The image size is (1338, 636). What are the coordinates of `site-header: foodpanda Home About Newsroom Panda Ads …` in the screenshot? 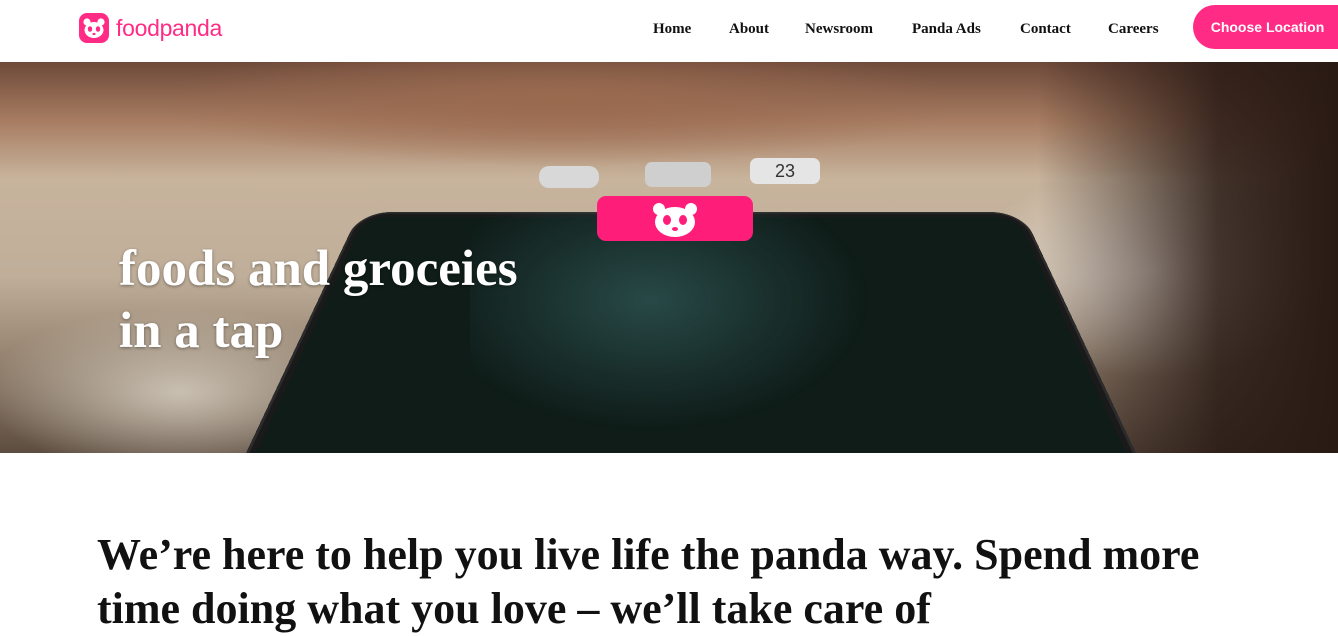 It's located at (669, 31).